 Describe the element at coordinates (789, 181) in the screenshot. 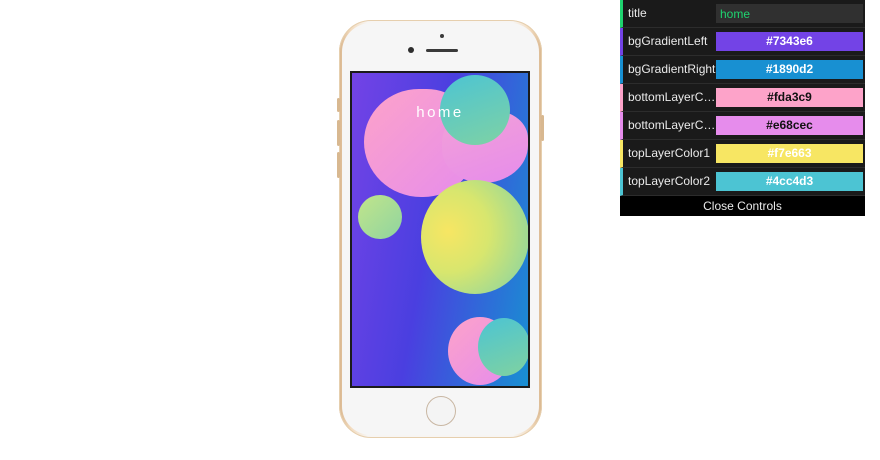

I see `color-swatch-input: #4cc4d3` at that location.